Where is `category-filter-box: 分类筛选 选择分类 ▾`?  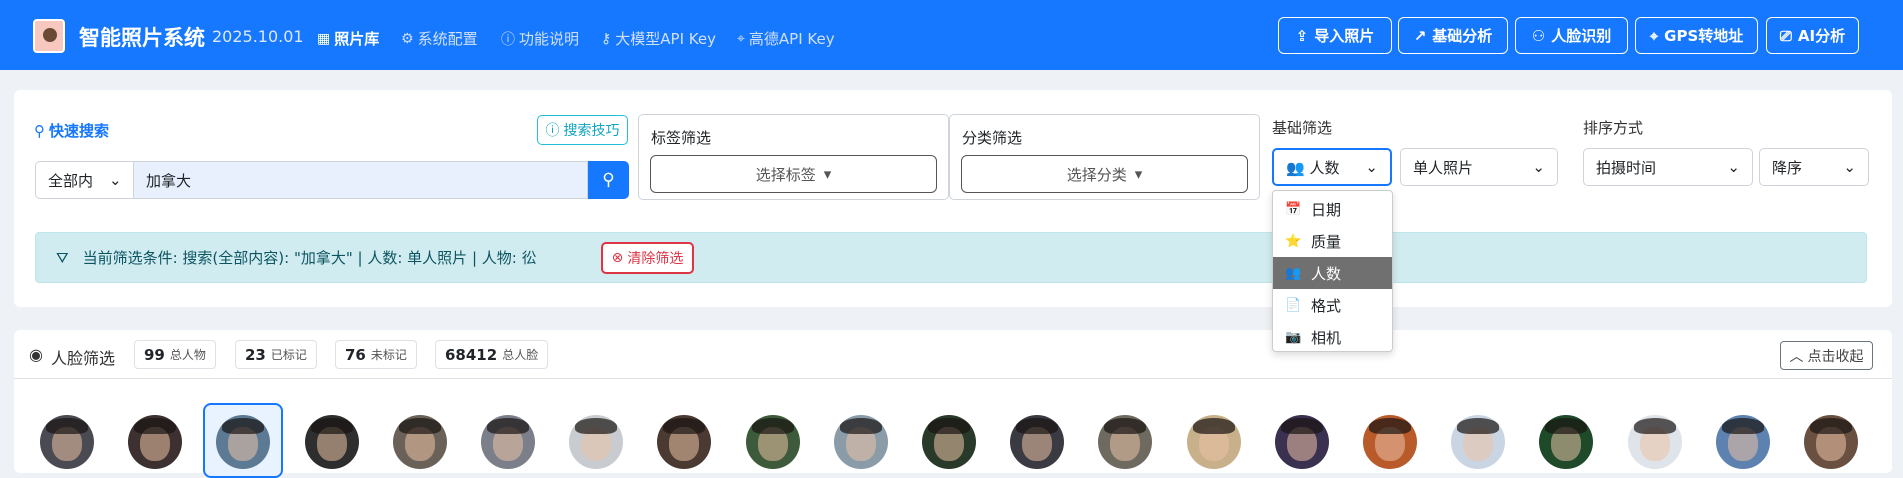 category-filter-box: 分类筛选 选择分类 ▾ is located at coordinates (1104, 157).